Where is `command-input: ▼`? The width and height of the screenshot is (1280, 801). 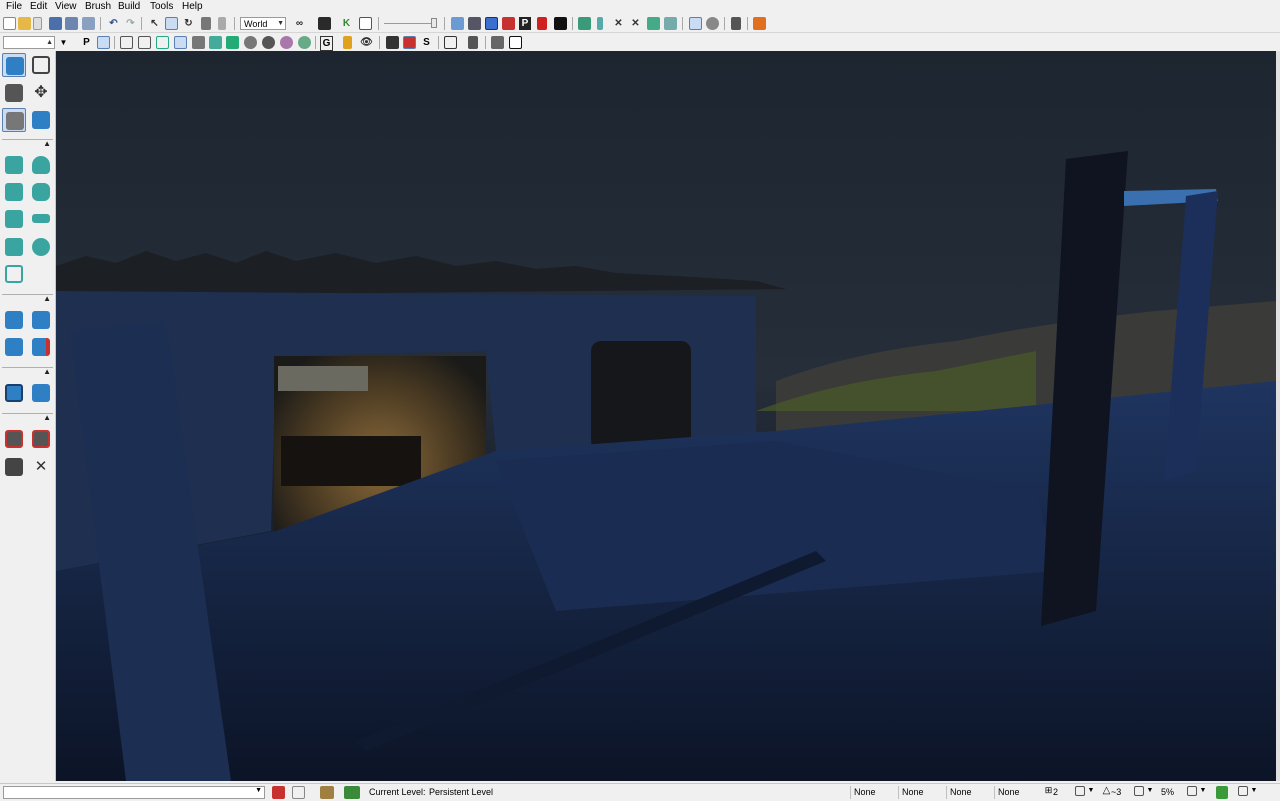 command-input: ▼ is located at coordinates (134, 792).